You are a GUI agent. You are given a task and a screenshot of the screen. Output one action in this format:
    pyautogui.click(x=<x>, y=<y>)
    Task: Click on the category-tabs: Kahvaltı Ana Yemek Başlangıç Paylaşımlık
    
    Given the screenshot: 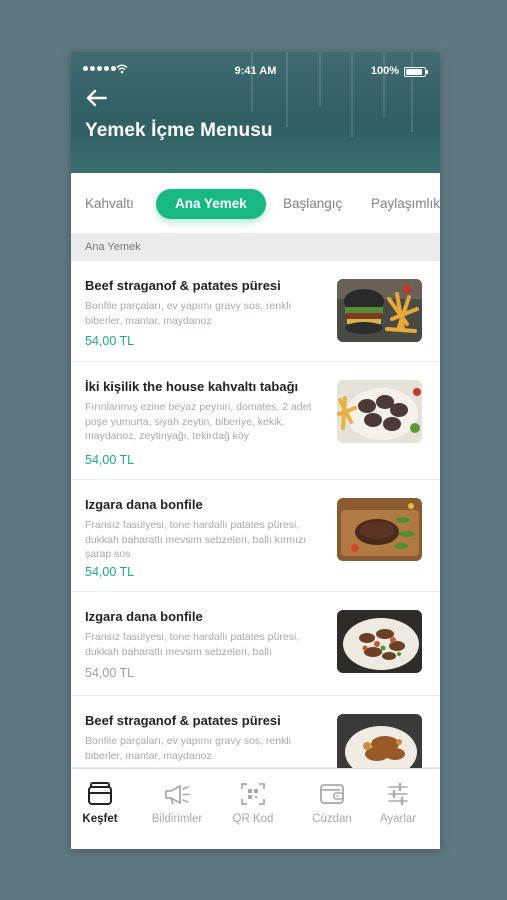 What is the action you would take?
    pyautogui.click(x=255, y=203)
    